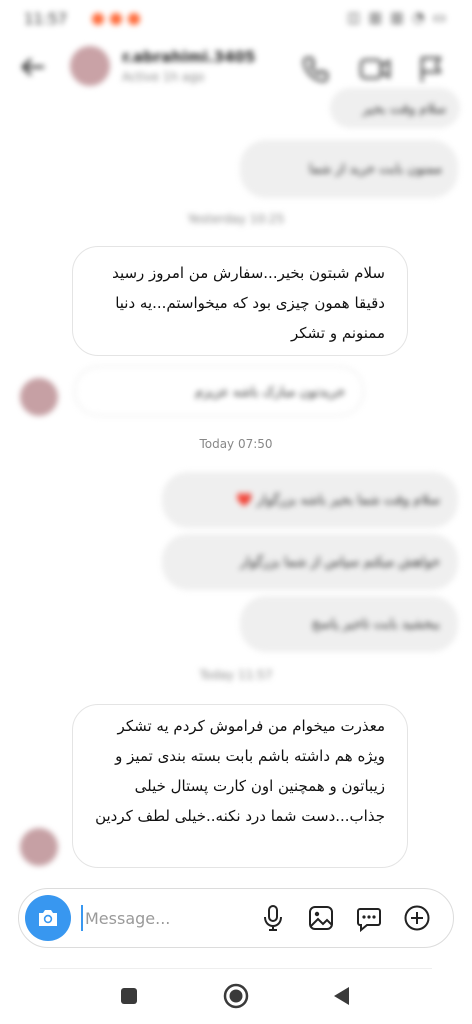 The width and height of the screenshot is (472, 1024). I want to click on microphone-icon, so click(273, 918).